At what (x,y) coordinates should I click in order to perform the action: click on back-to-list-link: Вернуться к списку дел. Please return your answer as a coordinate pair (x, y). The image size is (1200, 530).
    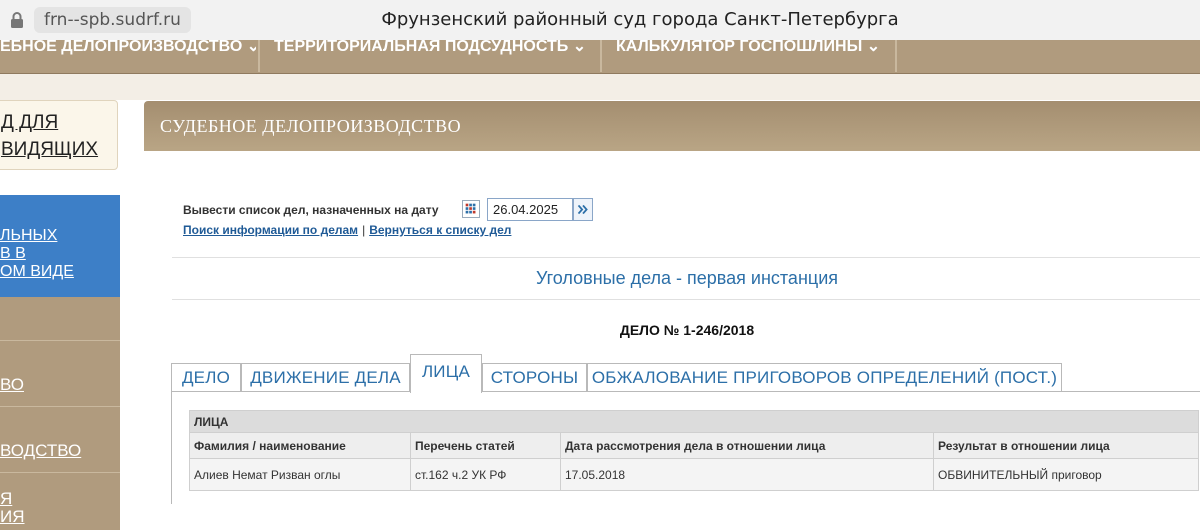
    Looking at the image, I should click on (440, 230).